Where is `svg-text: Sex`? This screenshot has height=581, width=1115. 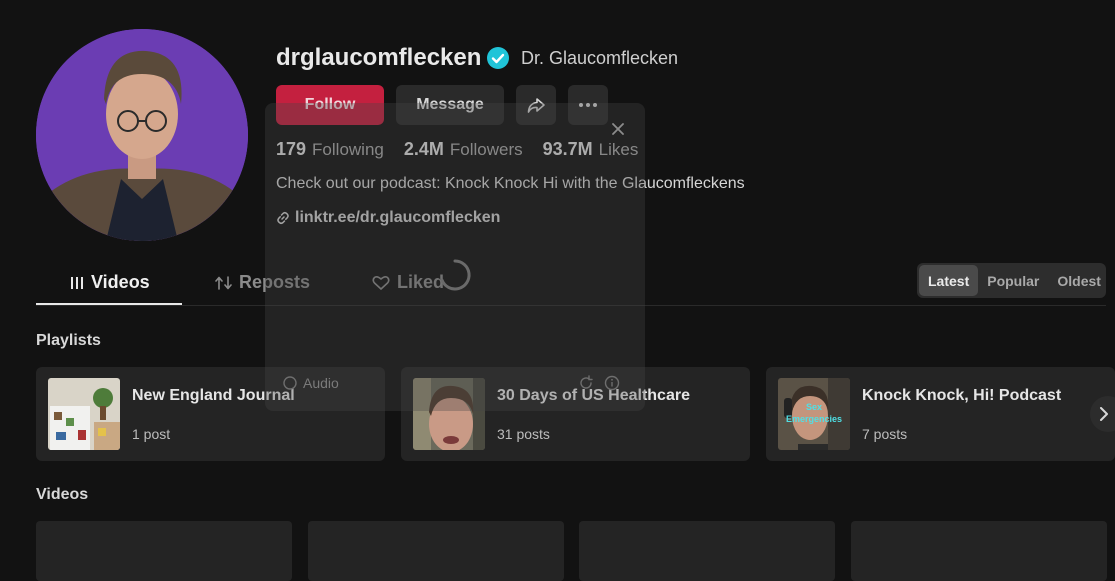 svg-text: Sex is located at coordinates (814, 407).